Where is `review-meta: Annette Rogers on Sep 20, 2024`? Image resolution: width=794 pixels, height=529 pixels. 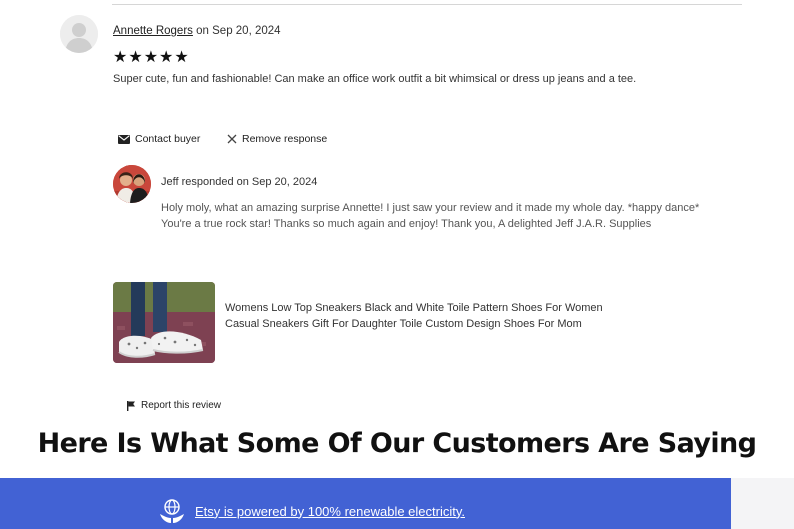 review-meta: Annette Rogers on Sep 20, 2024 is located at coordinates (197, 31).